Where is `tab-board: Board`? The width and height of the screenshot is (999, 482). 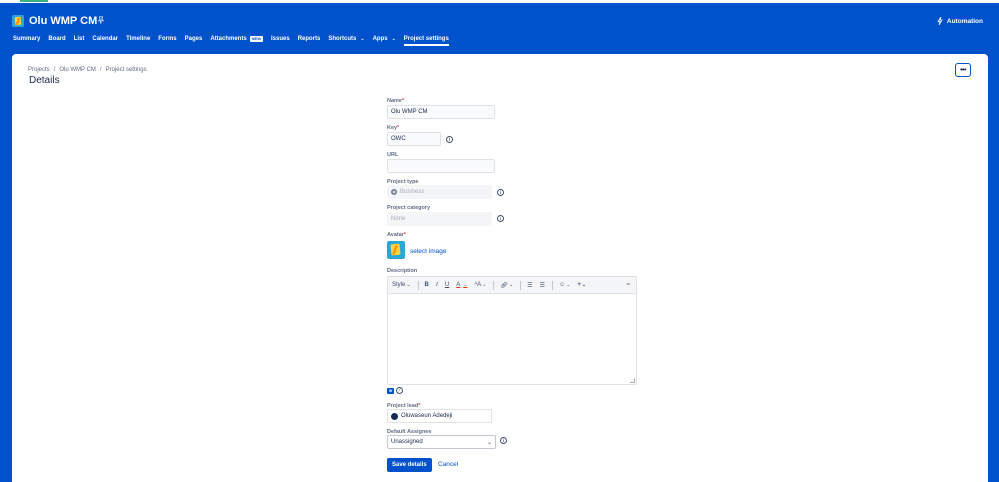 tab-board: Board is located at coordinates (56, 39).